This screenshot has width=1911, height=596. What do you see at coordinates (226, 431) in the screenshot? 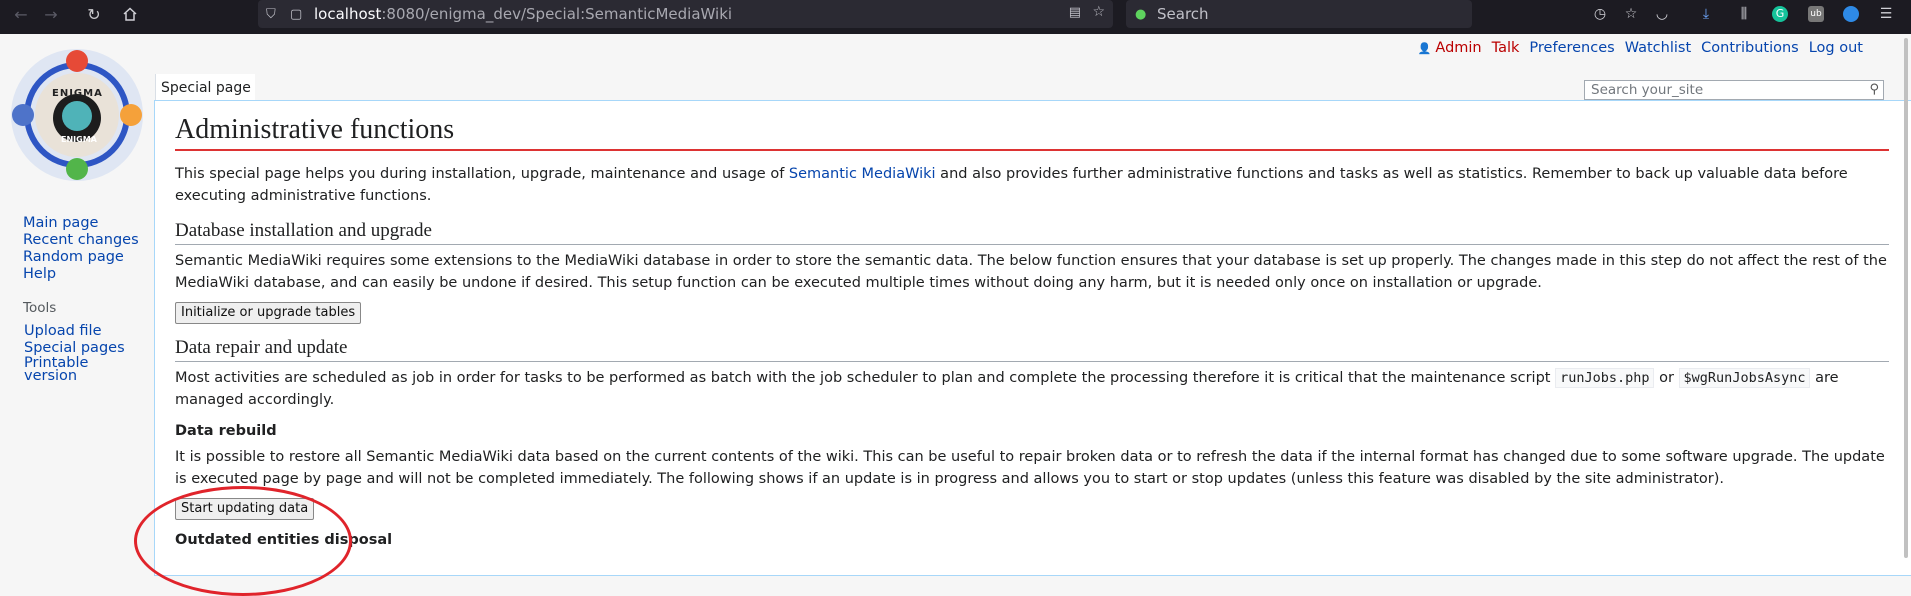
I see `subheading-data-rebuild: Data rebuild` at bounding box center [226, 431].